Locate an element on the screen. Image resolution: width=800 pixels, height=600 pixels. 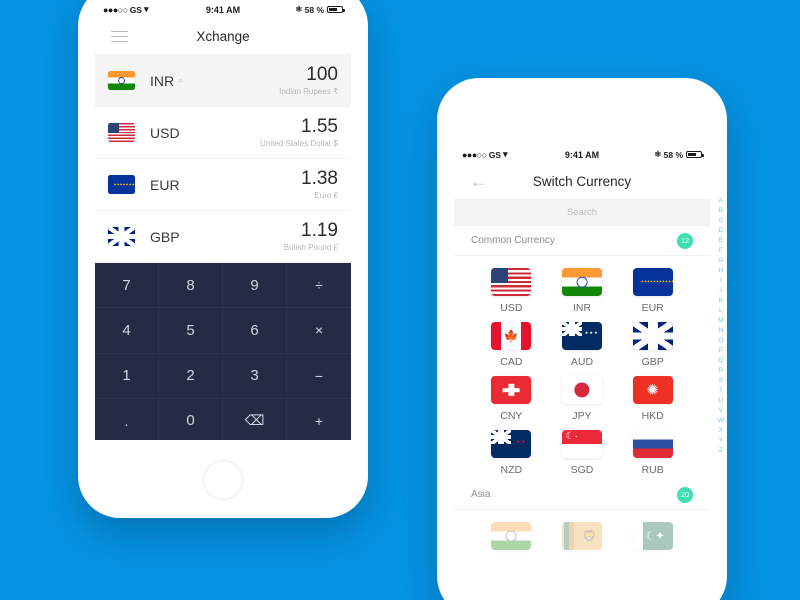
currency-option-label: GBP is located at coordinates (652, 362).